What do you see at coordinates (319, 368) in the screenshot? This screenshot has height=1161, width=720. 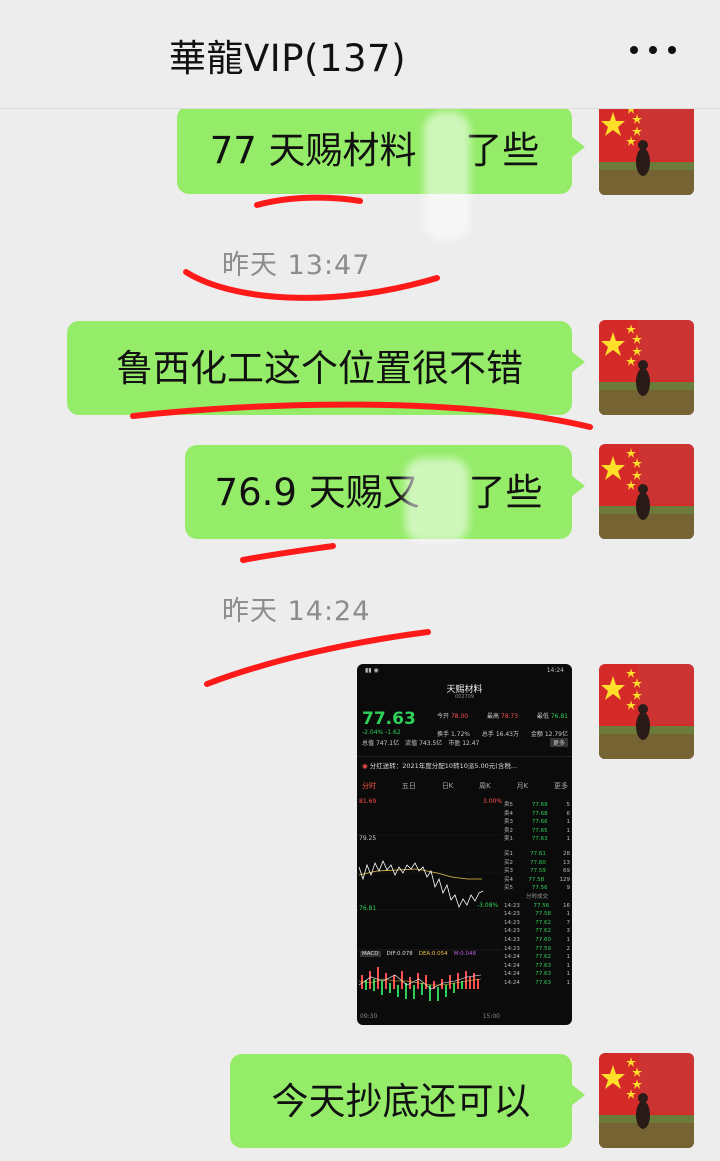 I see `message-text: 鲁西化工这个位置很不错` at bounding box center [319, 368].